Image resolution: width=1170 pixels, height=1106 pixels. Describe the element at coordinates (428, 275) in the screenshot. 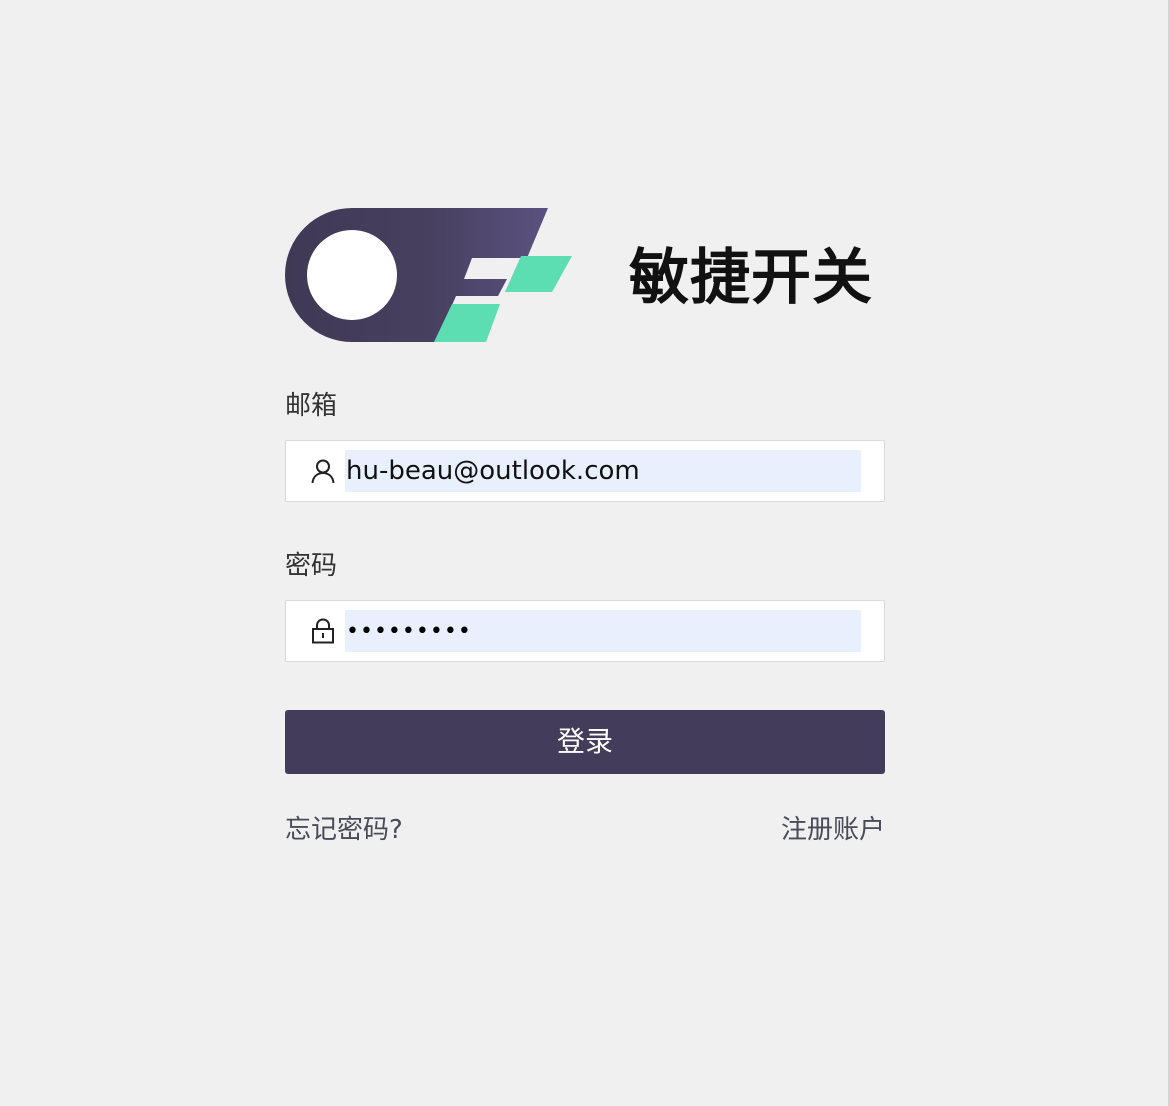

I see `logo-mark-icon` at that location.